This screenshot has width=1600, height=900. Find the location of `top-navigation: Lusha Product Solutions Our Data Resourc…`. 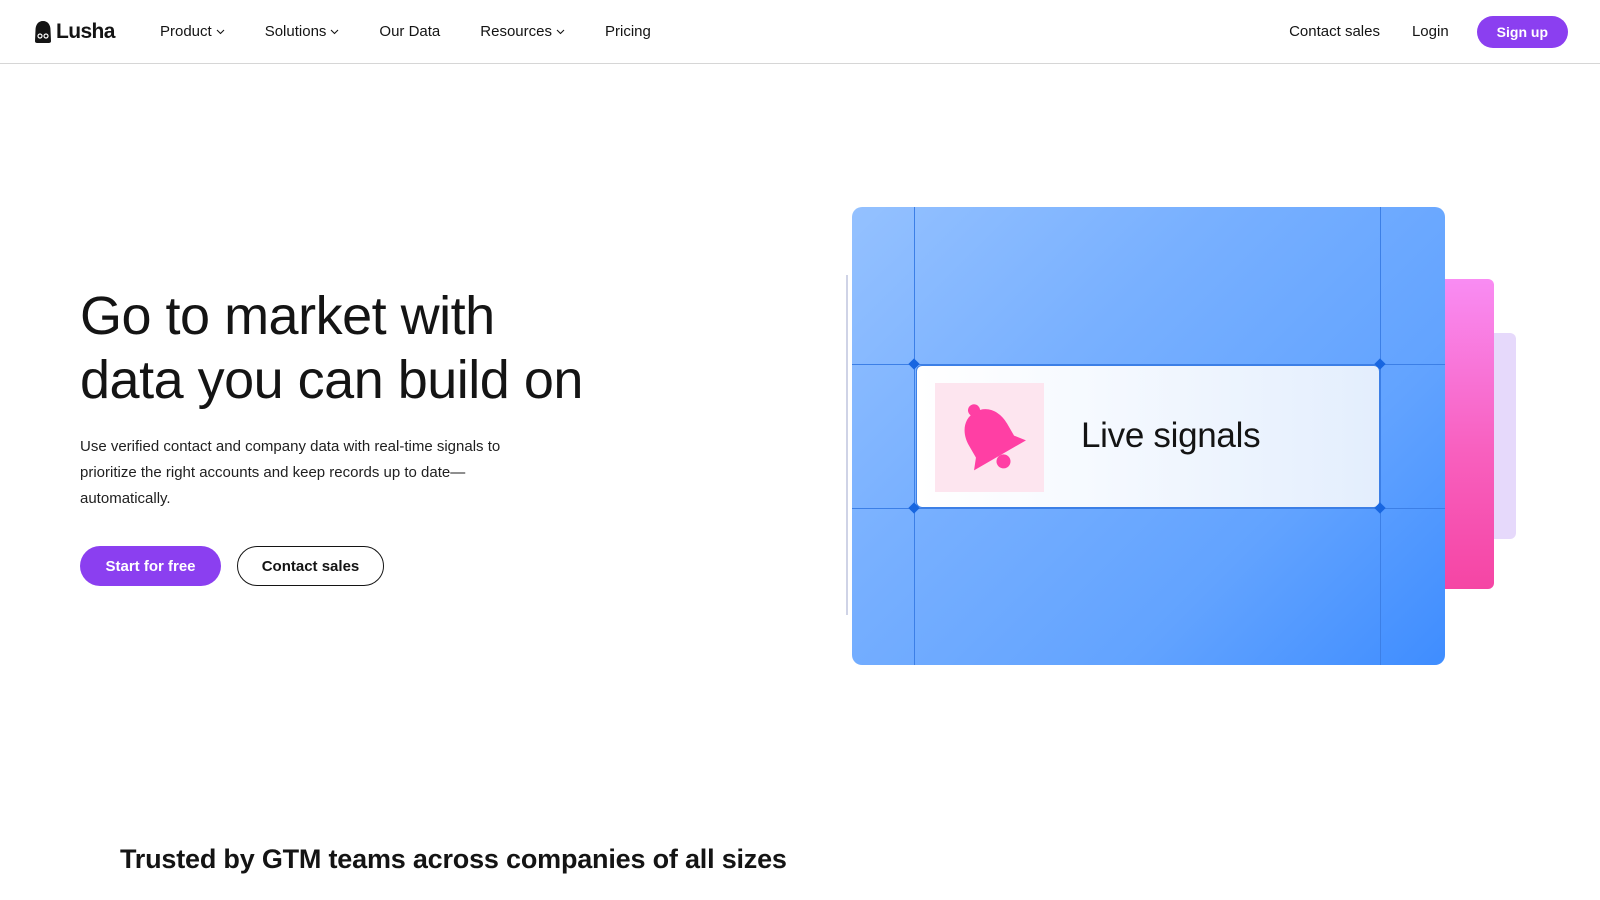

top-navigation: Lusha Product Solutions Our Data Resourc… is located at coordinates (800, 32).